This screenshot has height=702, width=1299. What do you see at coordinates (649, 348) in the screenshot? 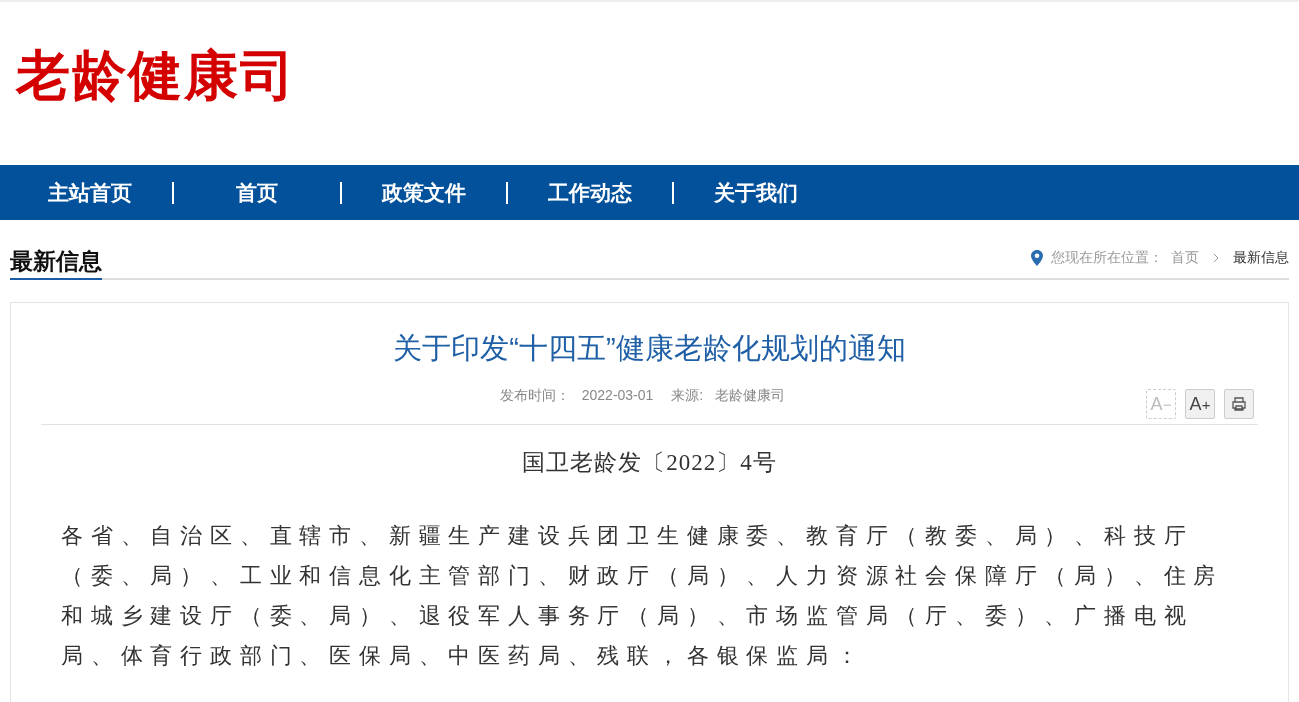
I see `article-title: 关于印发“十四五”健康老龄化规划的通知` at bounding box center [649, 348].